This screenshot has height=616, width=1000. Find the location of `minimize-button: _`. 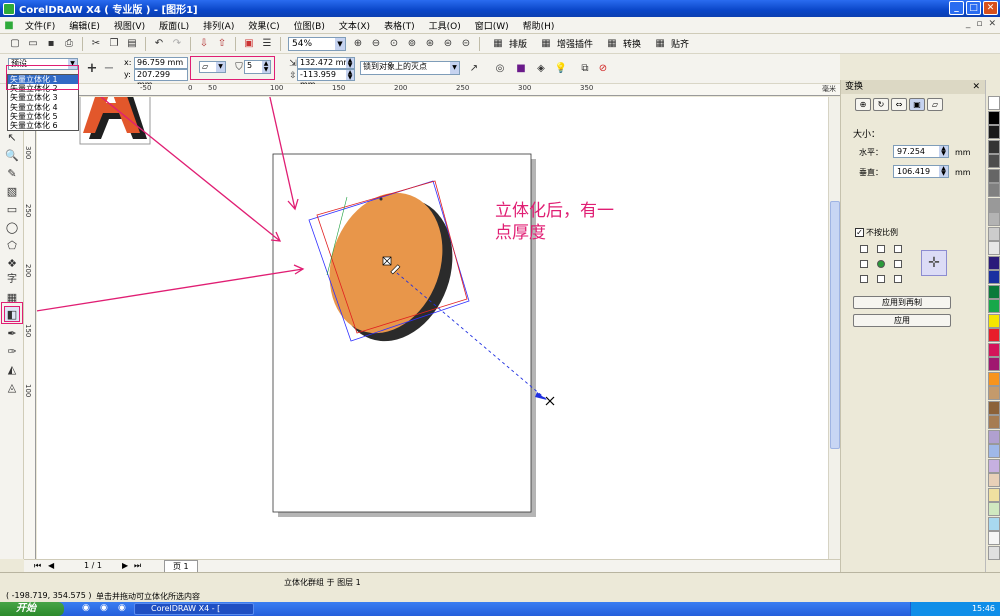

minimize-button: _ is located at coordinates (956, 8).